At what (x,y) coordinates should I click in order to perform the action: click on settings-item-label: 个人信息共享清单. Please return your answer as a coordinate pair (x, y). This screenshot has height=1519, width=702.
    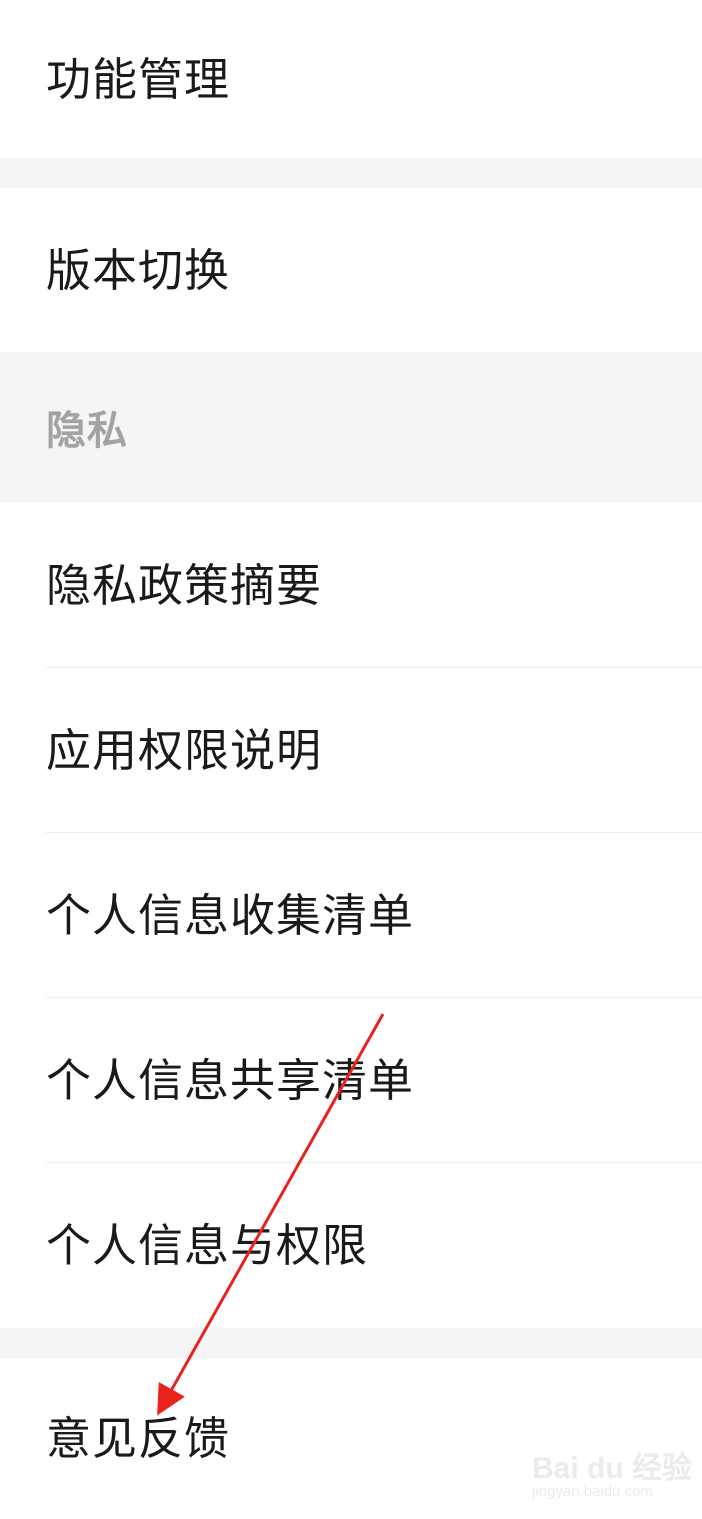
    Looking at the image, I should click on (230, 1080).